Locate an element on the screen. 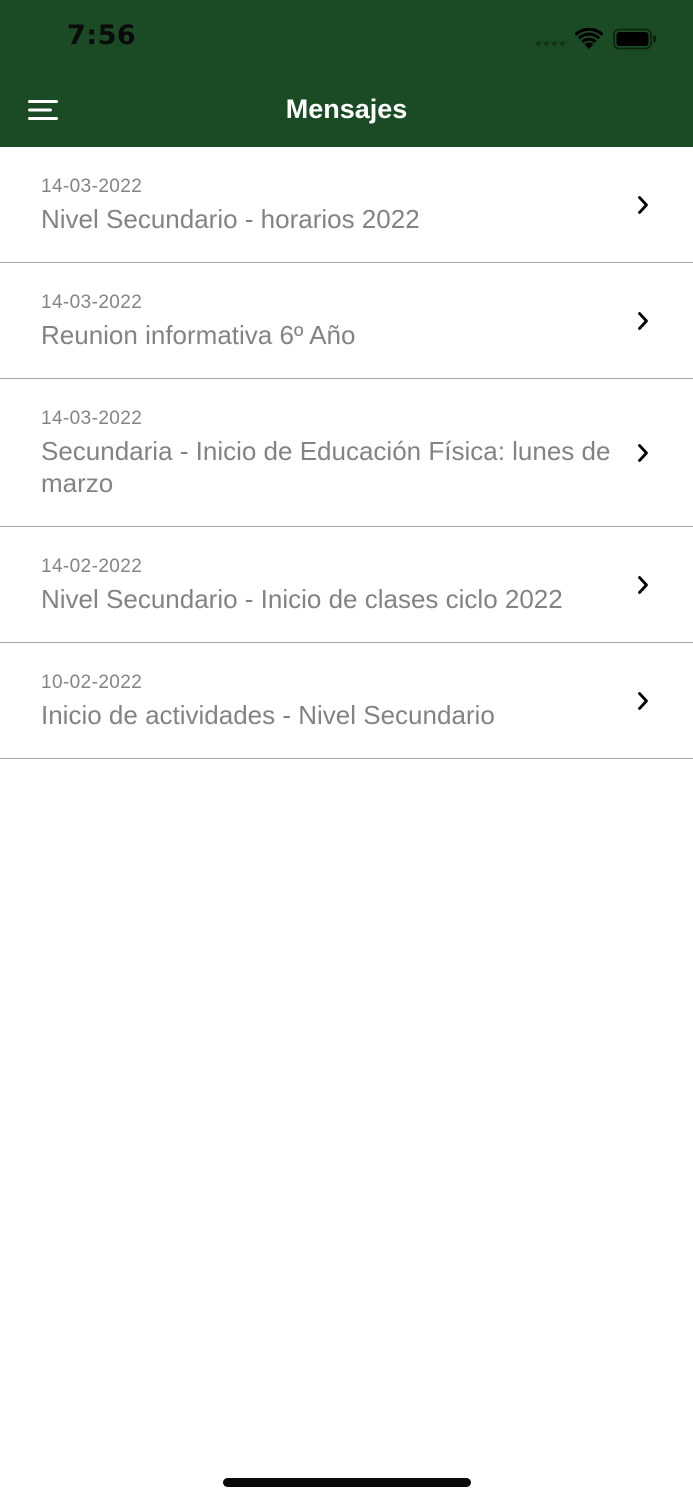 The width and height of the screenshot is (693, 1500). message-date: 10-02-2022 is located at coordinates (92, 682).